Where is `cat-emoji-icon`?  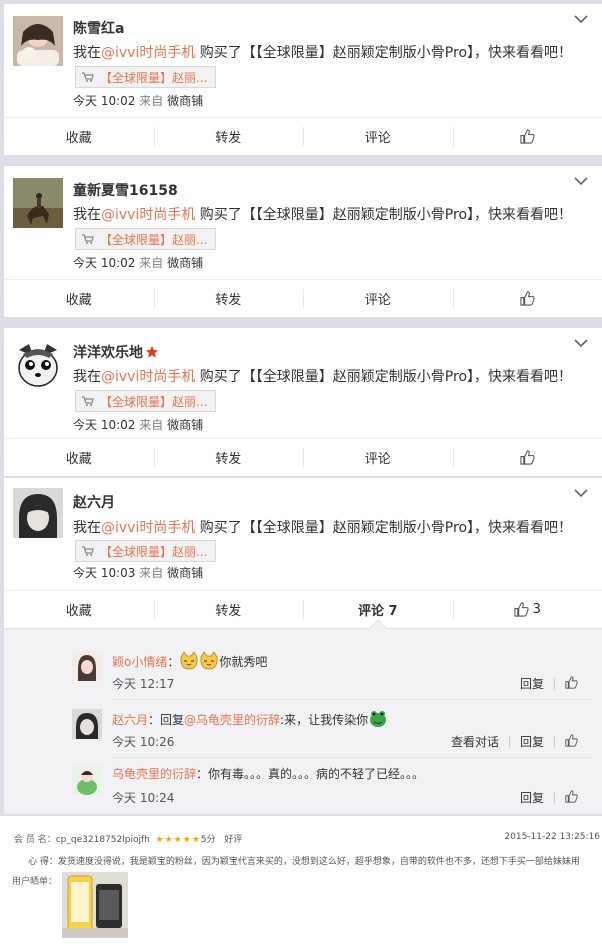 cat-emoji-icon is located at coordinates (209, 660).